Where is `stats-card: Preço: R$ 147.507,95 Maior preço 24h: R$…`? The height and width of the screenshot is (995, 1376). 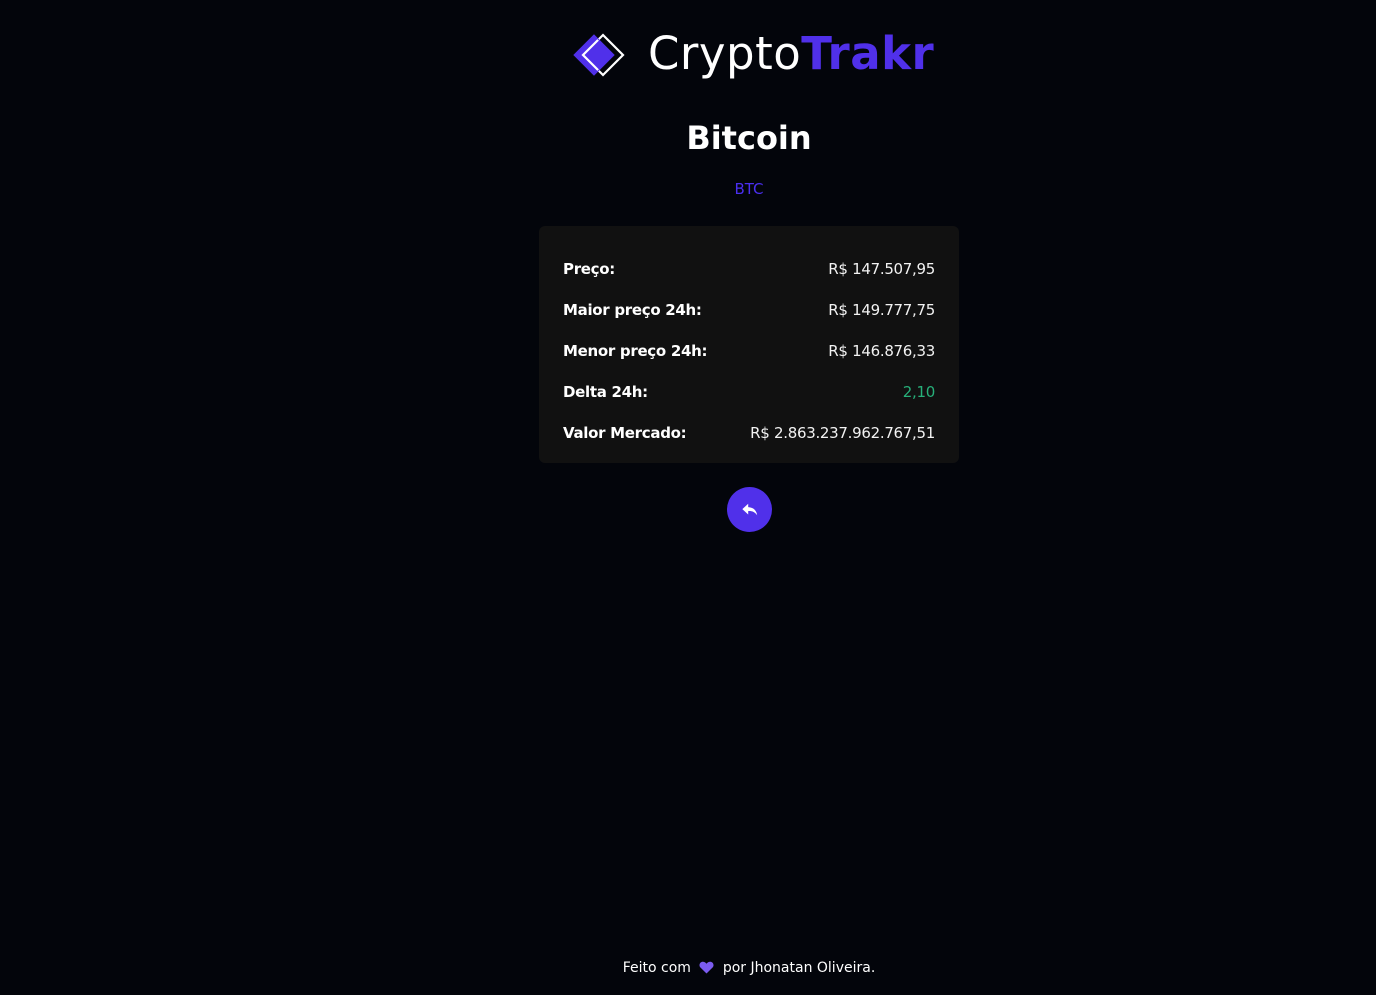
stats-card: Preço: R$ 147.507,95 Maior preço 24h: R$… is located at coordinates (749, 344).